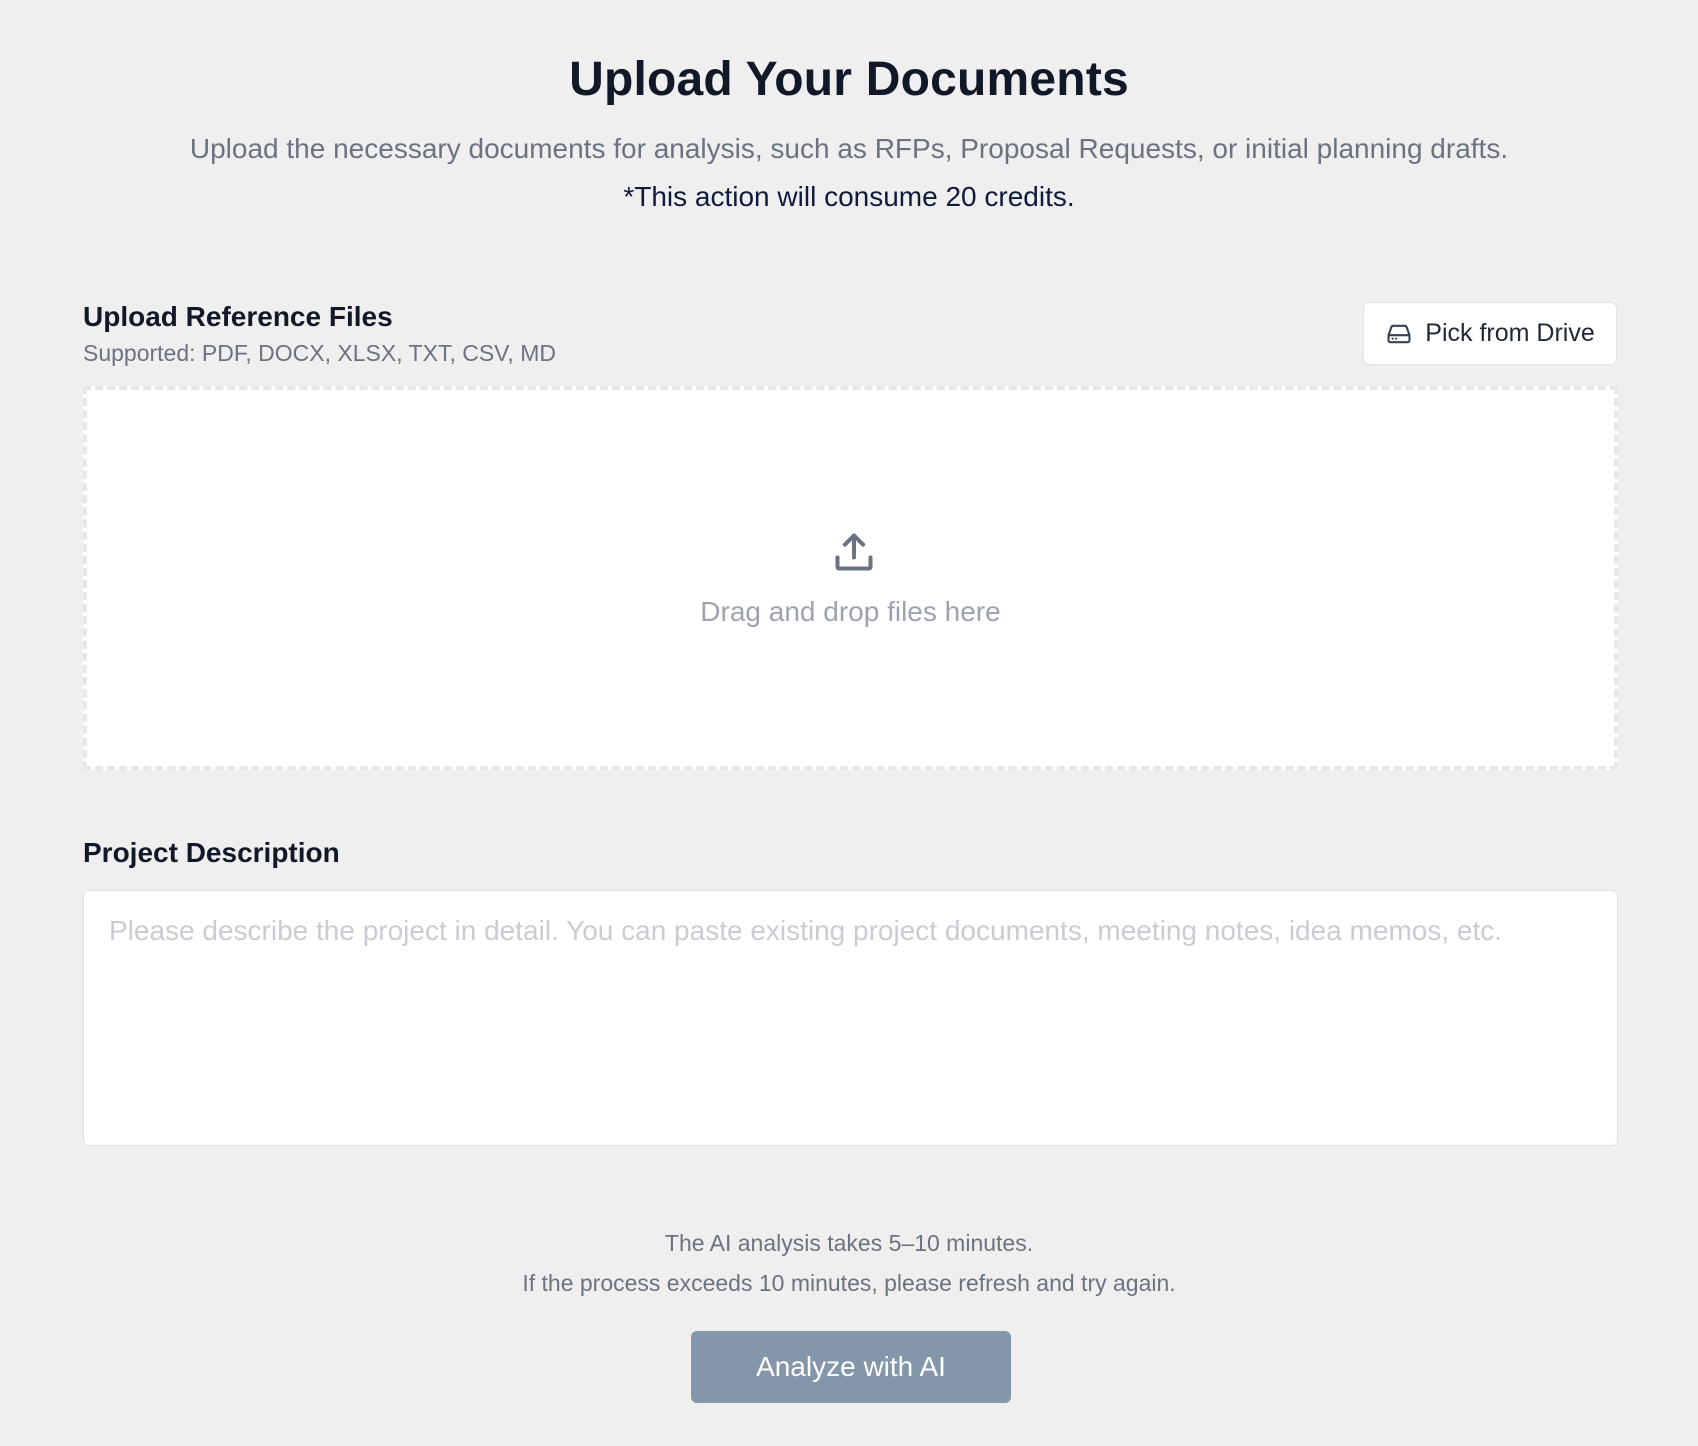 The image size is (1698, 1446). Describe the element at coordinates (851, 1367) in the screenshot. I see `analyze-with-ai-button: Analyze with AI` at that location.